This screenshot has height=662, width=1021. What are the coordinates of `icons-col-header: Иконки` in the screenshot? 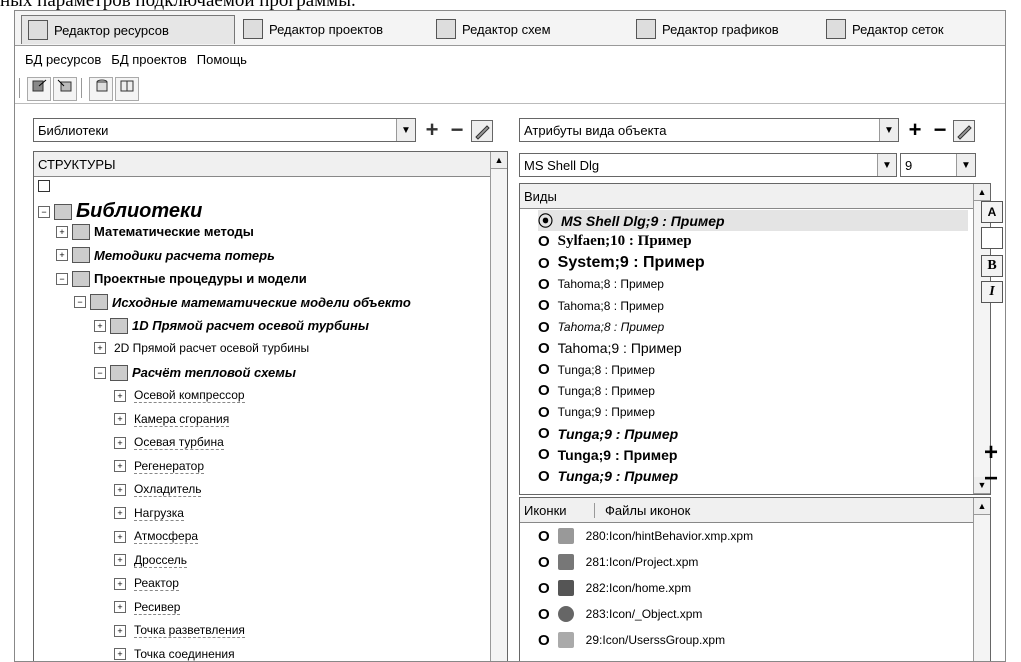 It's located at (559, 510).